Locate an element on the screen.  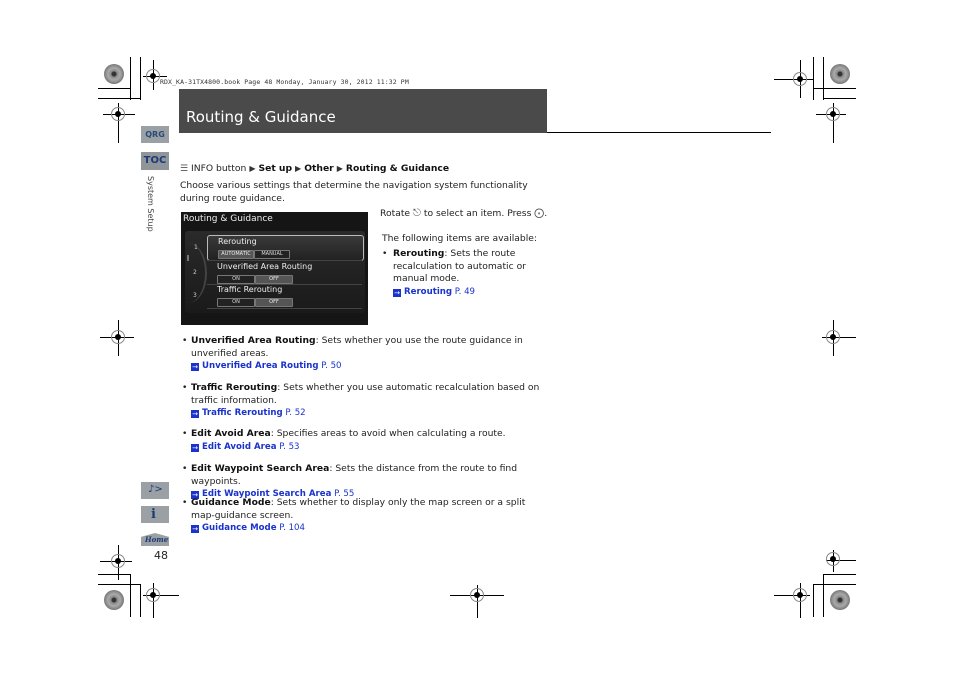
breadcrumb-item: Other is located at coordinates (319, 168).